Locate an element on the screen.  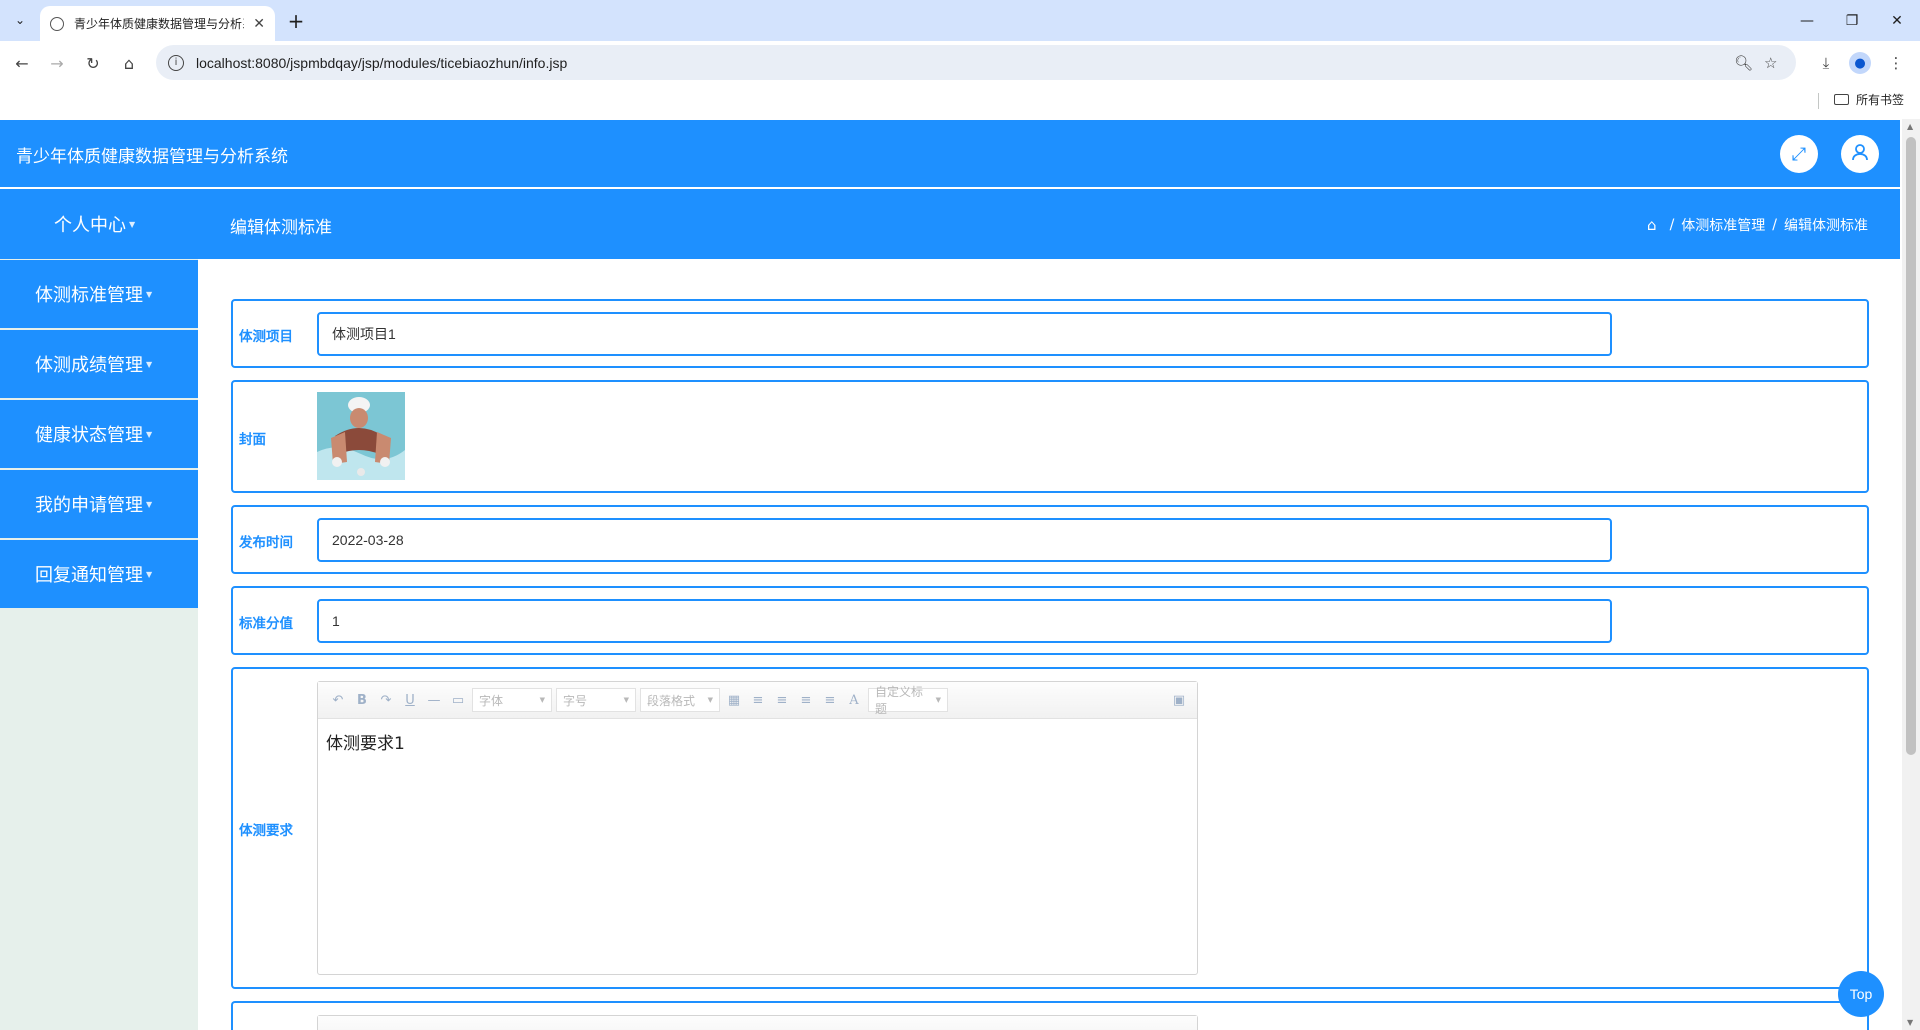
app-title: 青少年体质健康数据管理与分析系统 is located at coordinates (152, 157).